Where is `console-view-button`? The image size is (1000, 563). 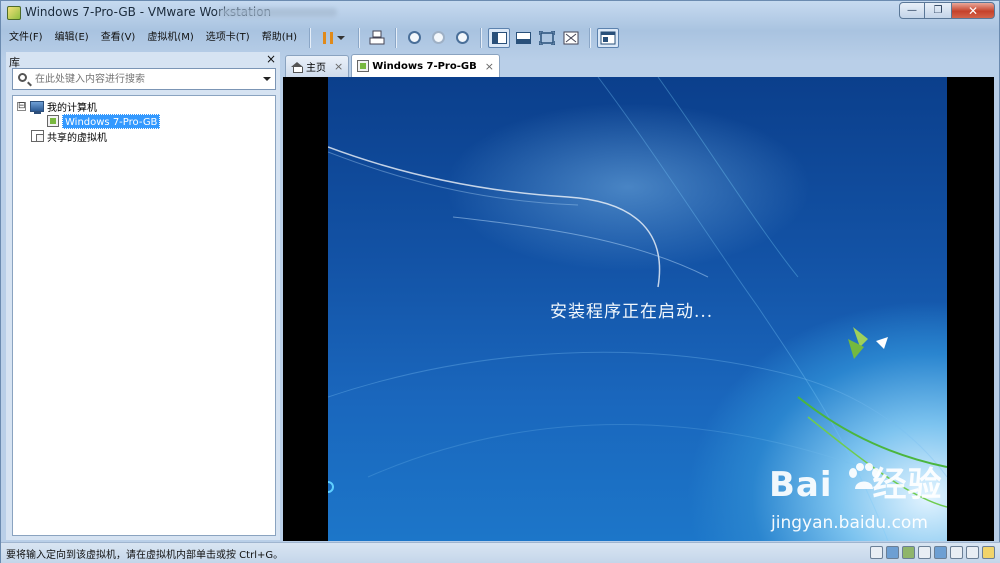
console-view-button is located at coordinates (608, 37).